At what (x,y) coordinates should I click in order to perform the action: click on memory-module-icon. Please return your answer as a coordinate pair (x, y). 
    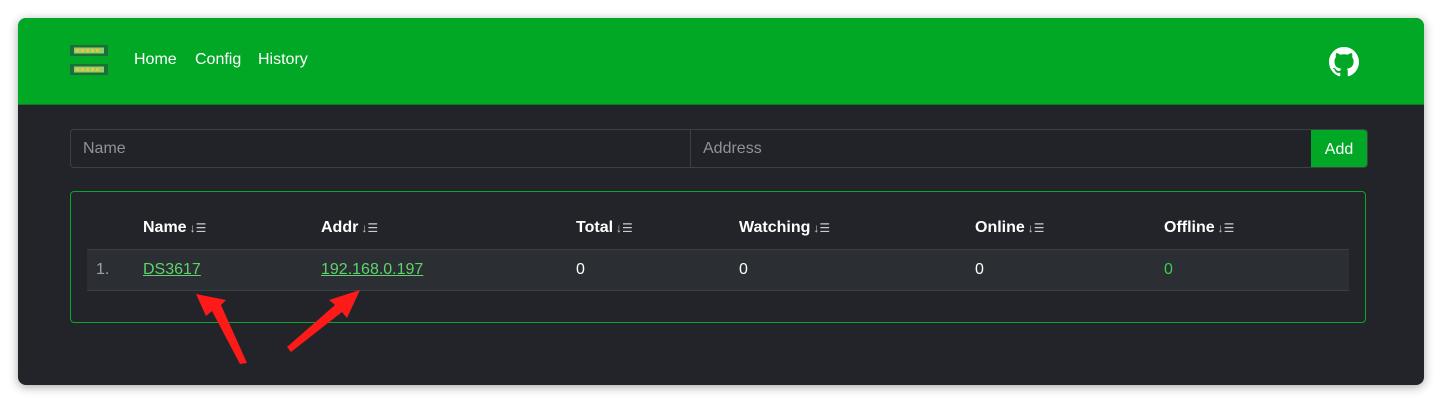
    Looking at the image, I should click on (89, 60).